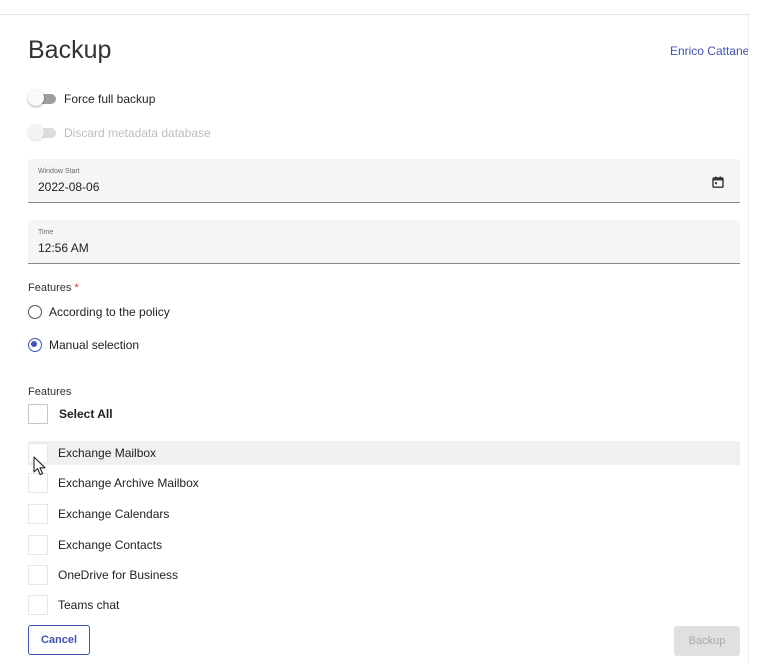 This screenshot has width=765, height=664. What do you see at coordinates (35, 312) in the screenshot?
I see `radio-button-policy` at bounding box center [35, 312].